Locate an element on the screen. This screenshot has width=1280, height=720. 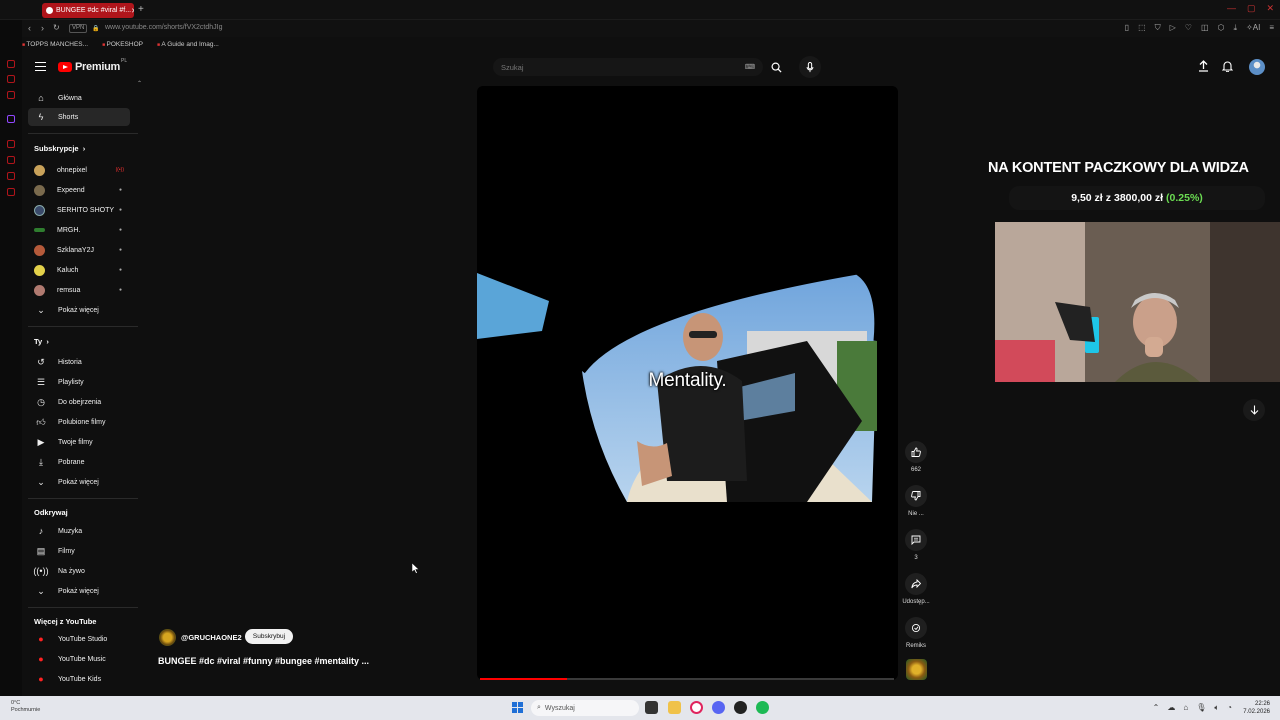
sidebar-item-playlists: ☰ Playlisty is located at coordinates (79, 382).